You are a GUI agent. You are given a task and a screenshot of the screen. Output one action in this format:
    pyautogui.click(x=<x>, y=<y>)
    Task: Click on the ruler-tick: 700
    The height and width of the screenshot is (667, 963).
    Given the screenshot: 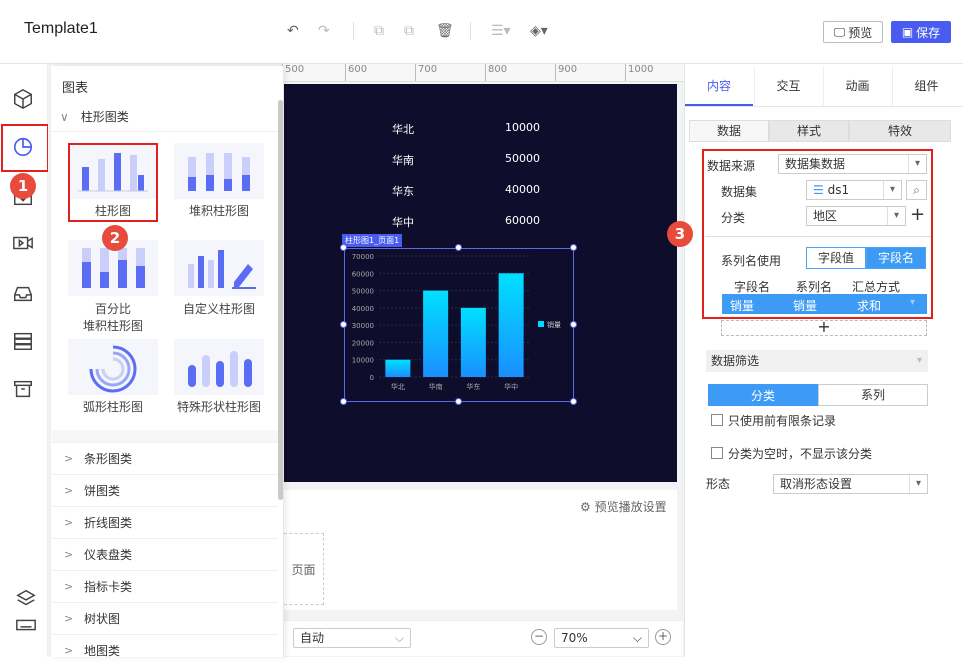 What is the action you would take?
    pyautogui.click(x=426, y=72)
    